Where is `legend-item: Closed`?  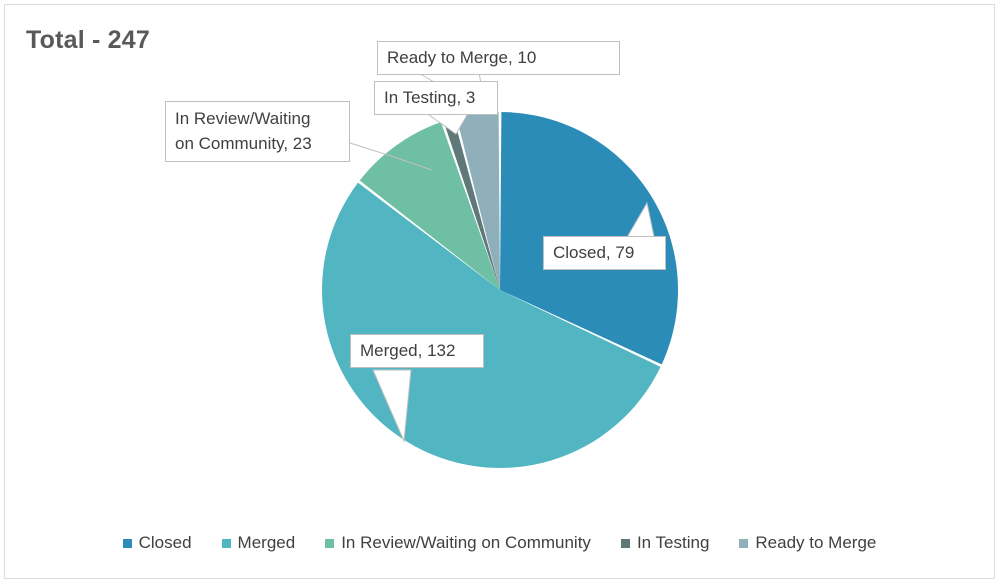 legend-item: Closed is located at coordinates (157, 543).